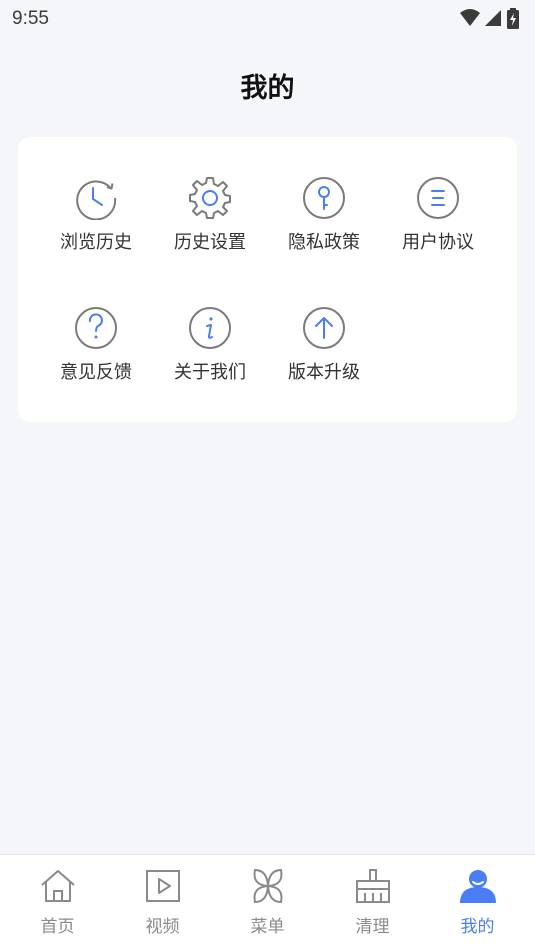 The width and height of the screenshot is (535, 951). What do you see at coordinates (324, 226) in the screenshot?
I see `menu-item-privacy-policy: 隐私政策` at bounding box center [324, 226].